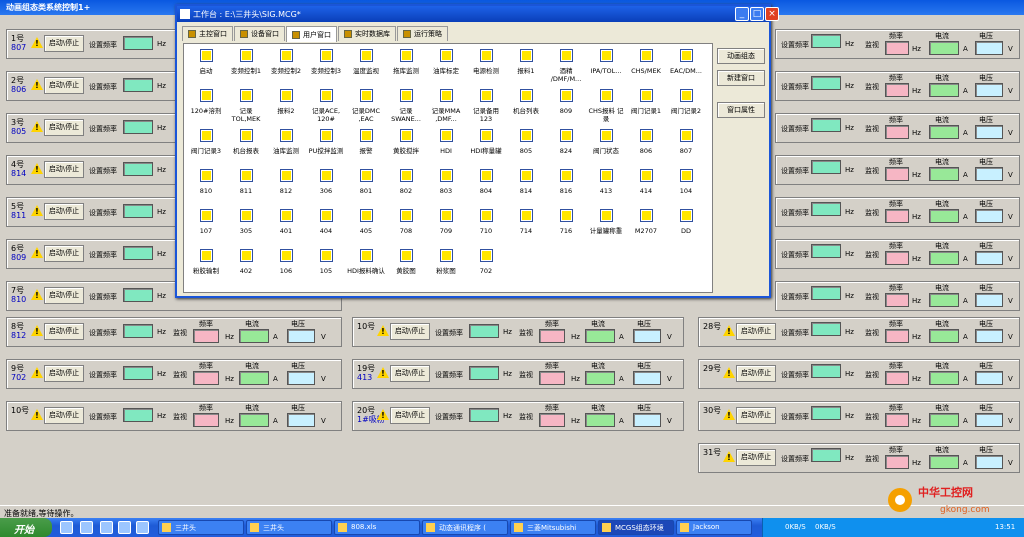 Image resolution: width=1024 pixels, height=537 pixels. What do you see at coordinates (566, 222) in the screenshot?
I see `user-window-item: 716` at bounding box center [566, 222].